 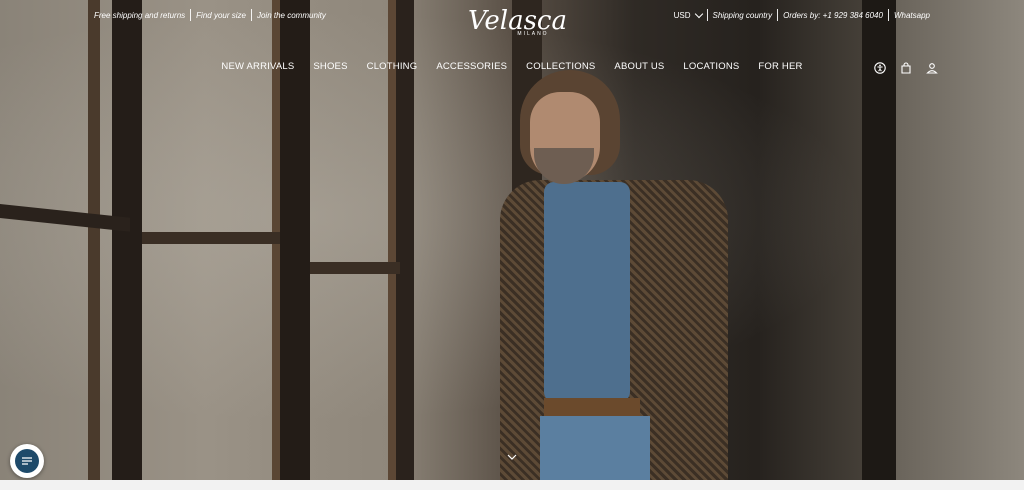 I want to click on nav-accessories: ACCESSORIES, so click(x=472, y=66).